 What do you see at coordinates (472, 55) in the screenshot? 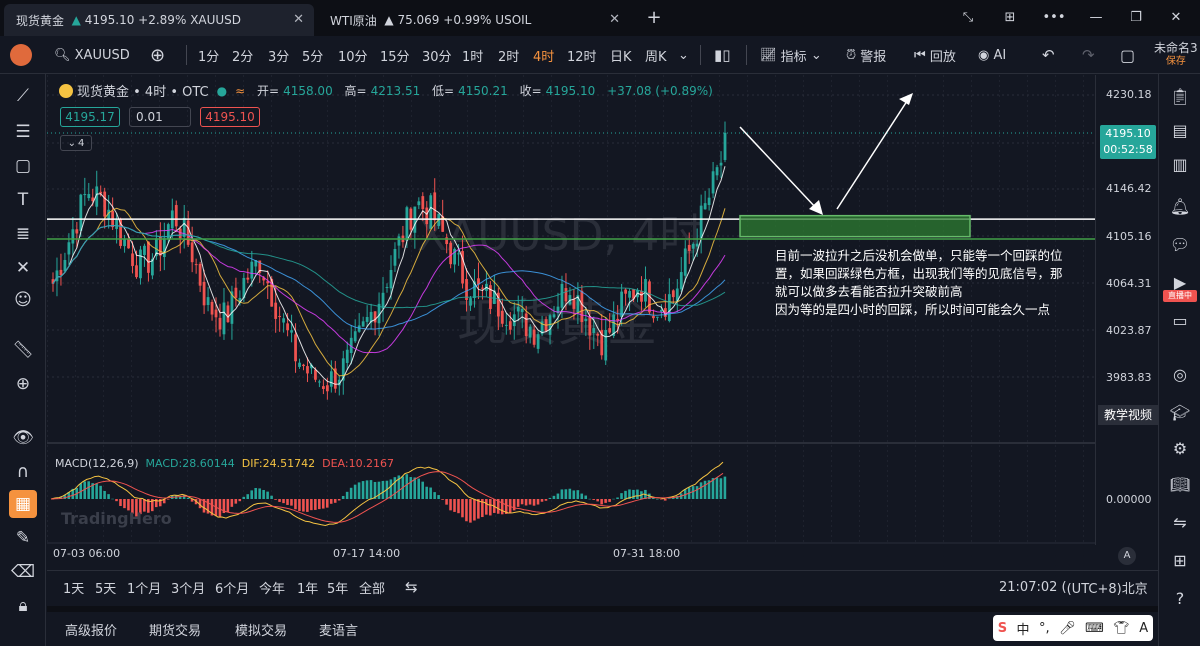
I see `interval-7: 1时` at bounding box center [472, 55].